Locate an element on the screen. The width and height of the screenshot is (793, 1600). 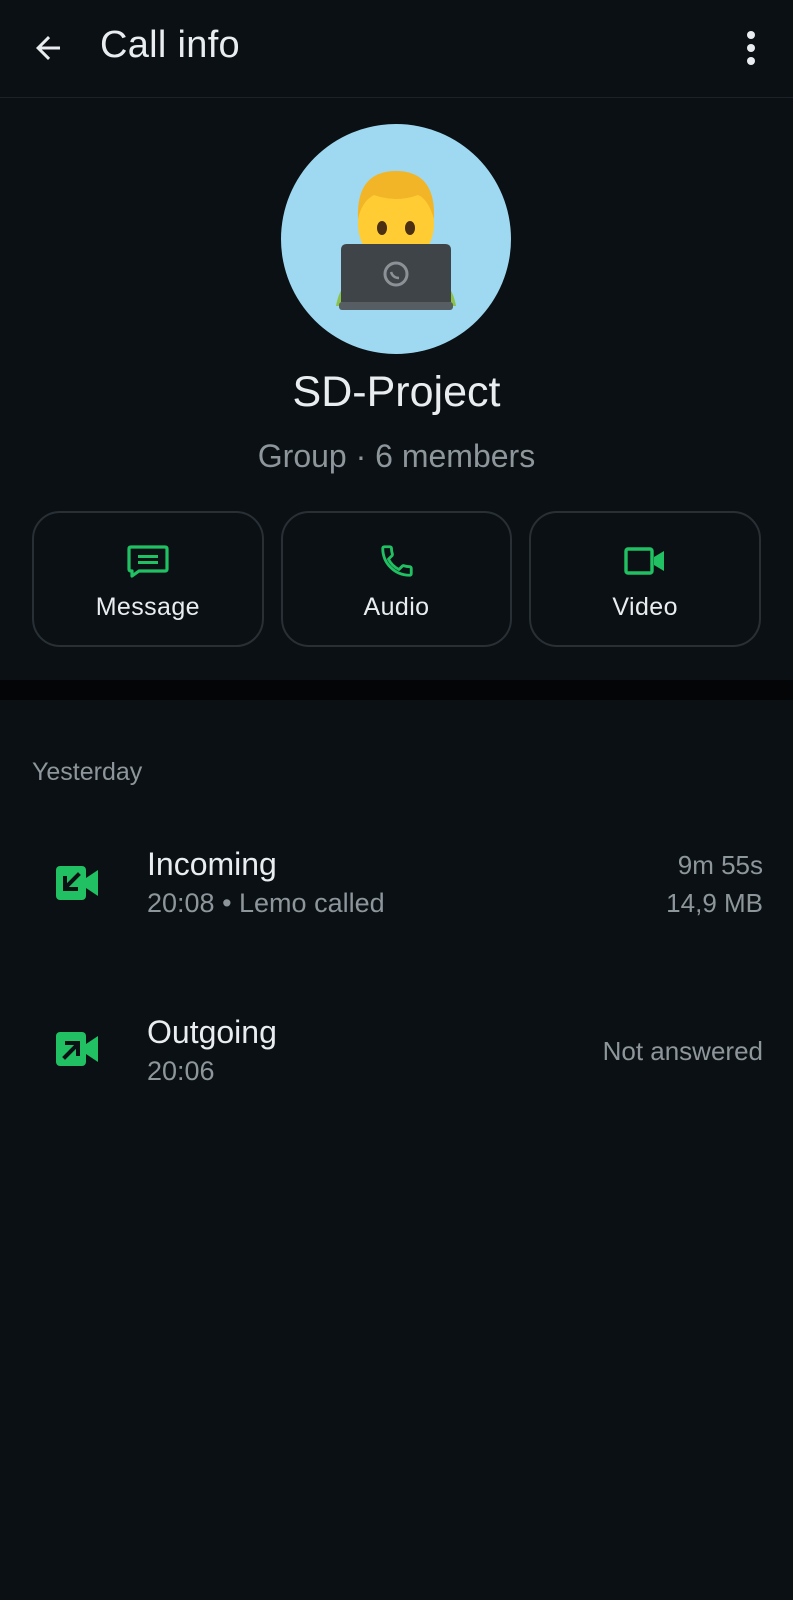
call-type: Incoming is located at coordinates (212, 864).